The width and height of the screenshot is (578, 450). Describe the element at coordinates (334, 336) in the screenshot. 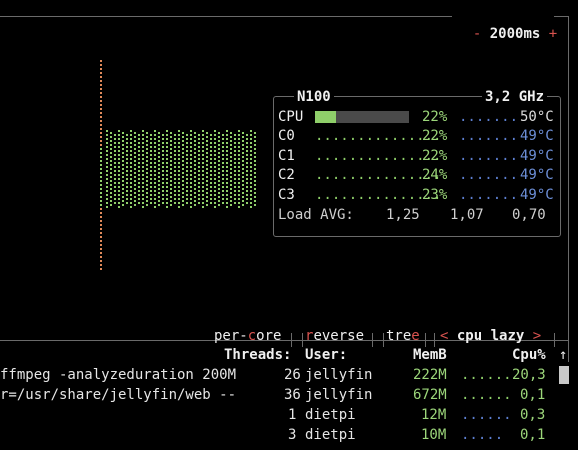

I see `tab-reverse: reverse` at that location.